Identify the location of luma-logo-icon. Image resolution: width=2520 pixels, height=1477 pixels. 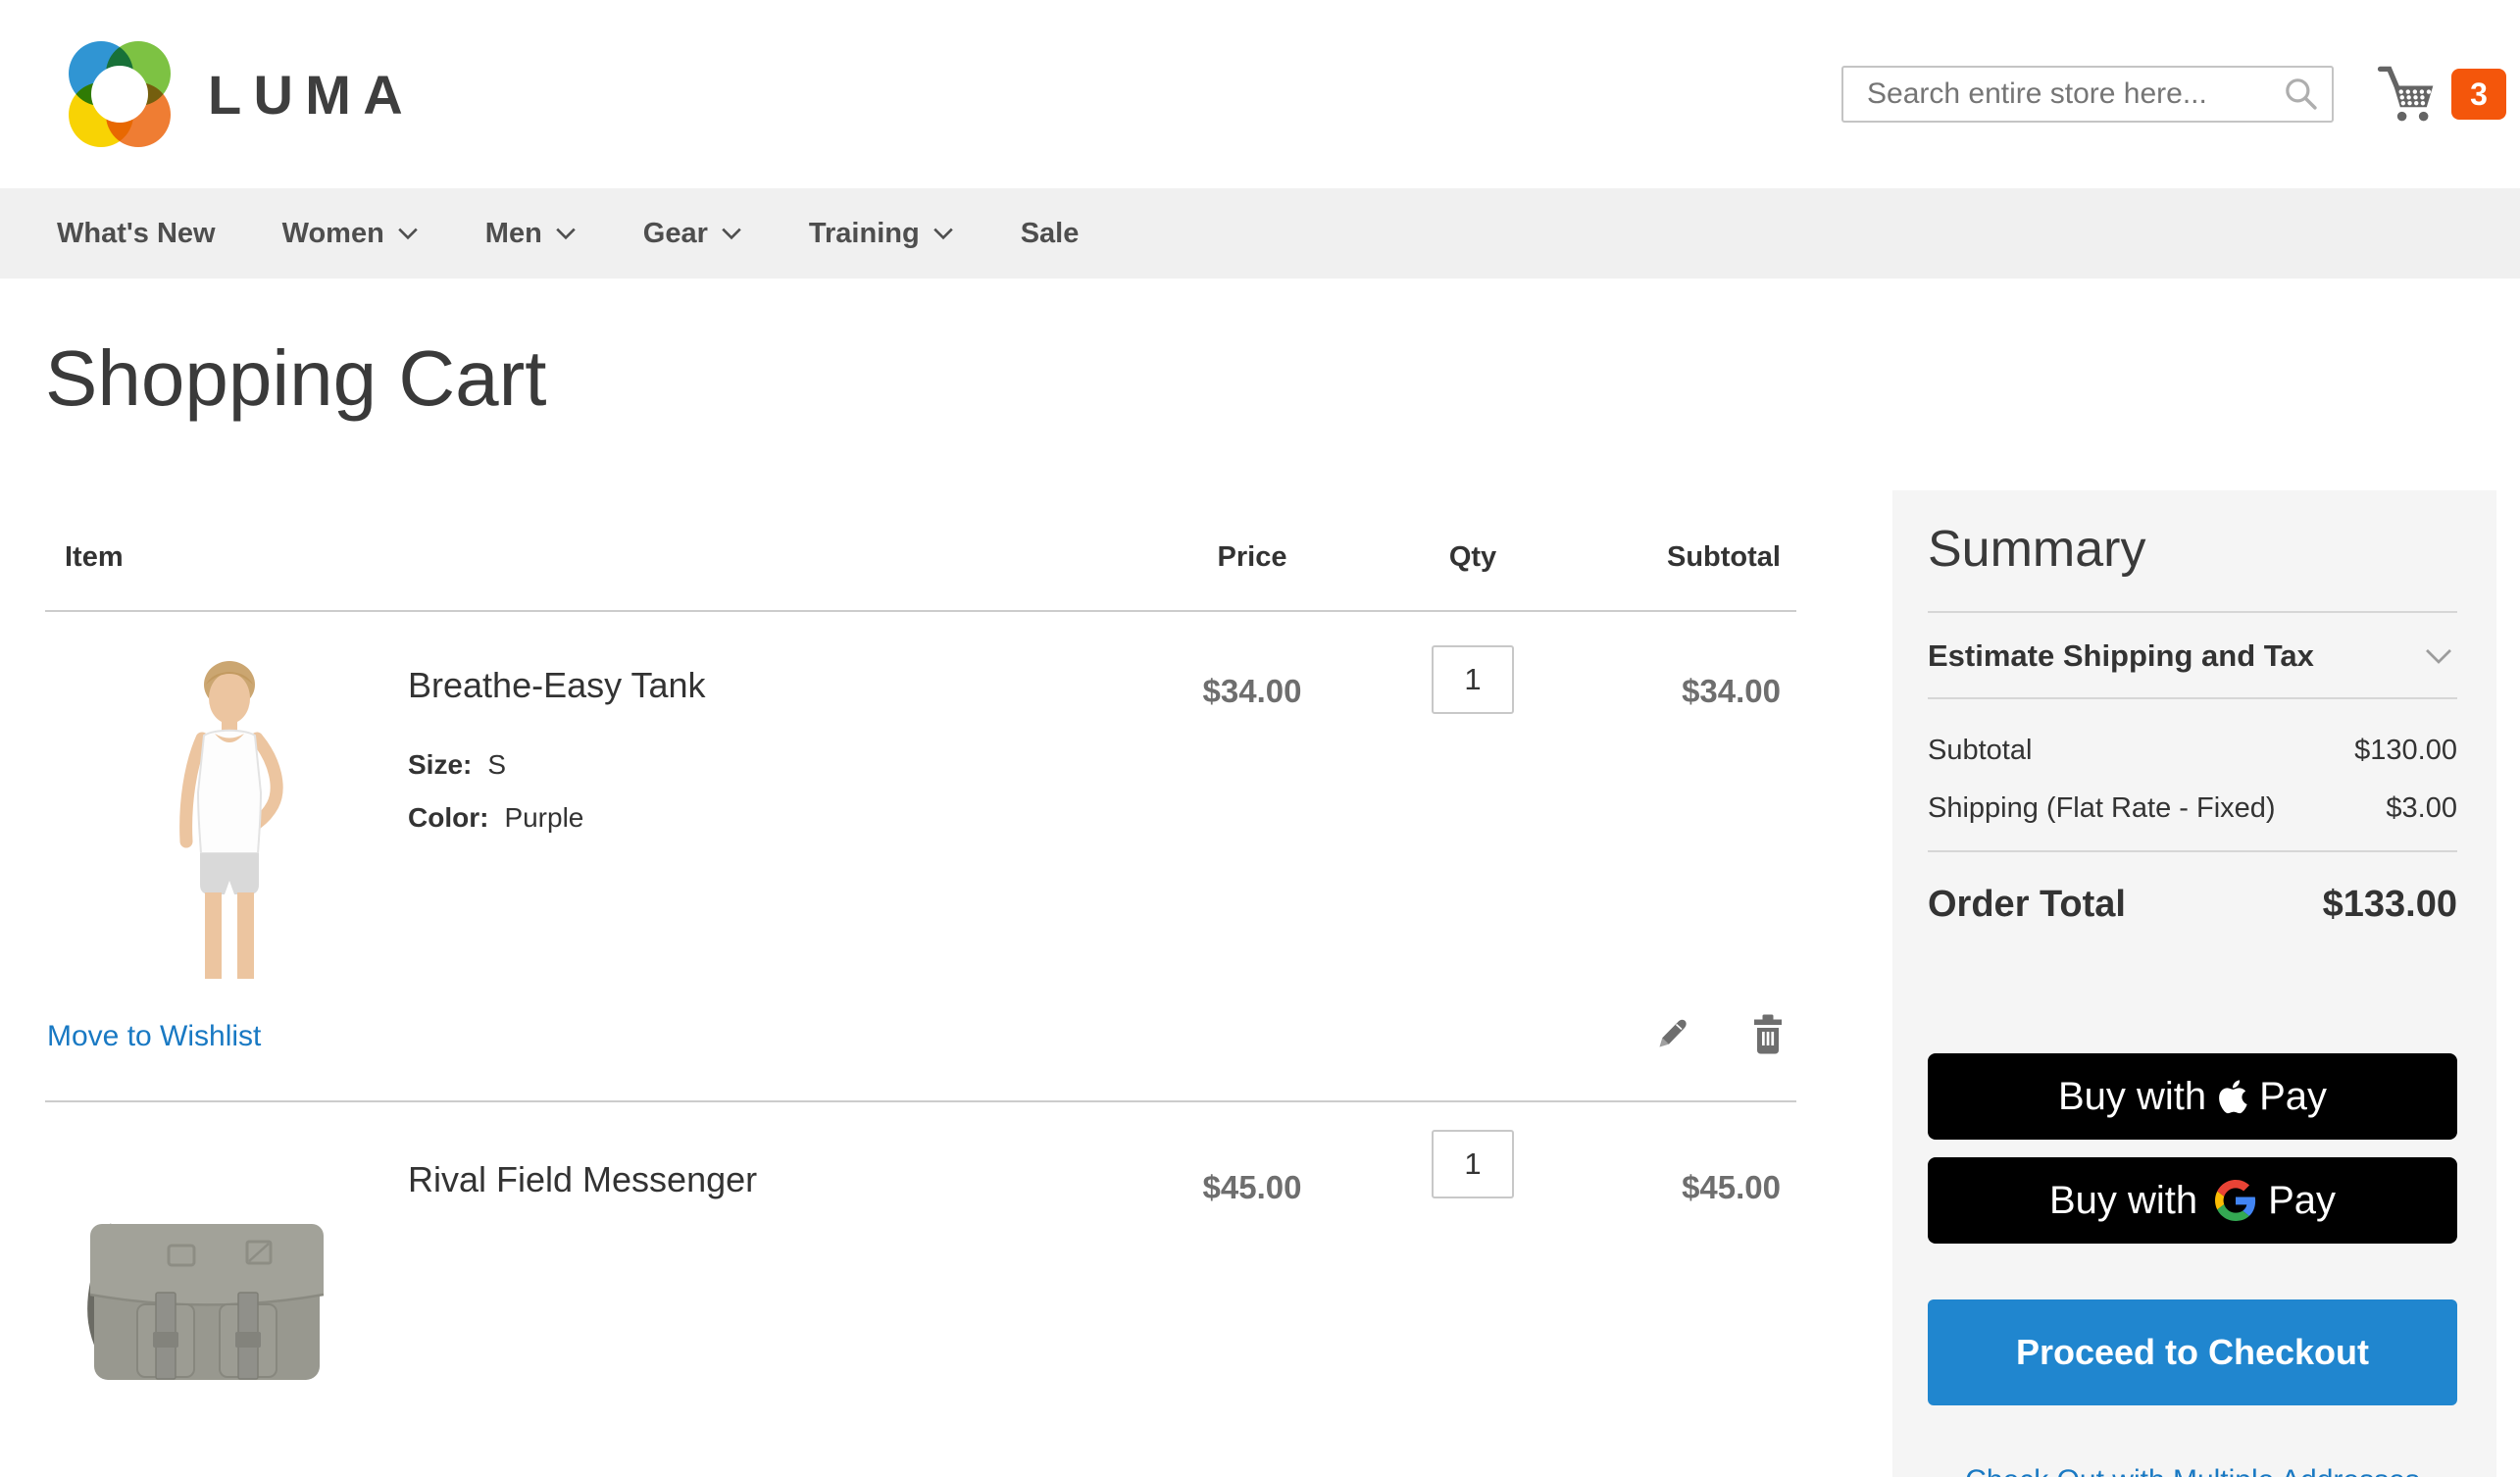
(120, 94).